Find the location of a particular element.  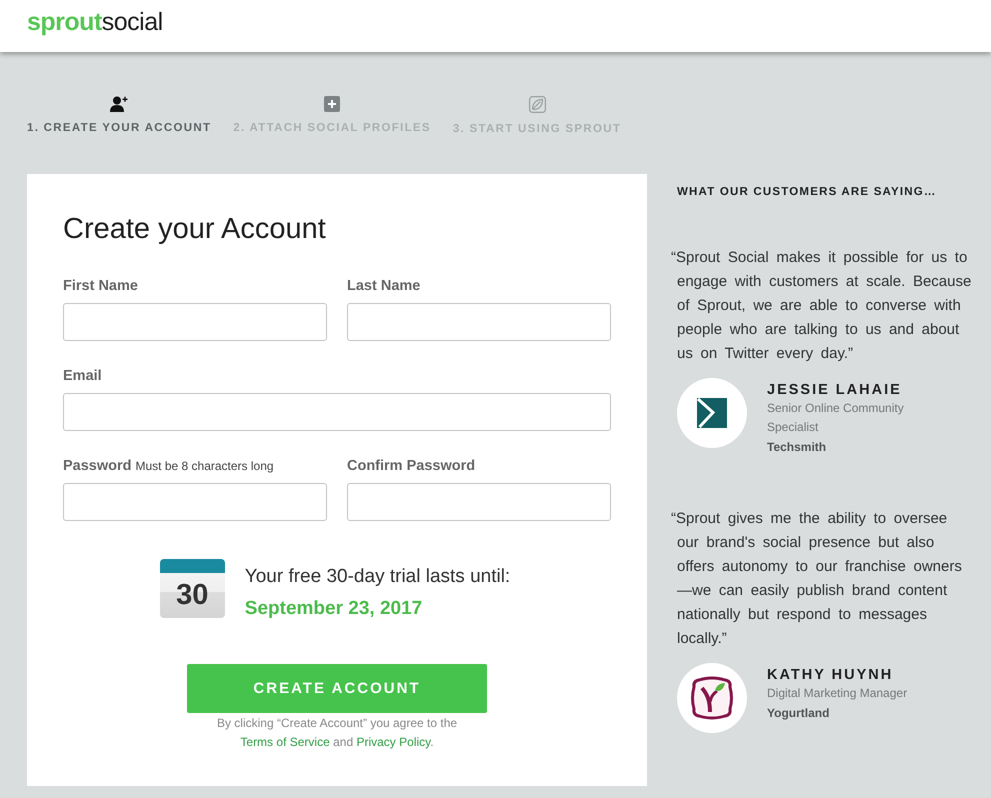

calendar-date: 30 is located at coordinates (192, 588).